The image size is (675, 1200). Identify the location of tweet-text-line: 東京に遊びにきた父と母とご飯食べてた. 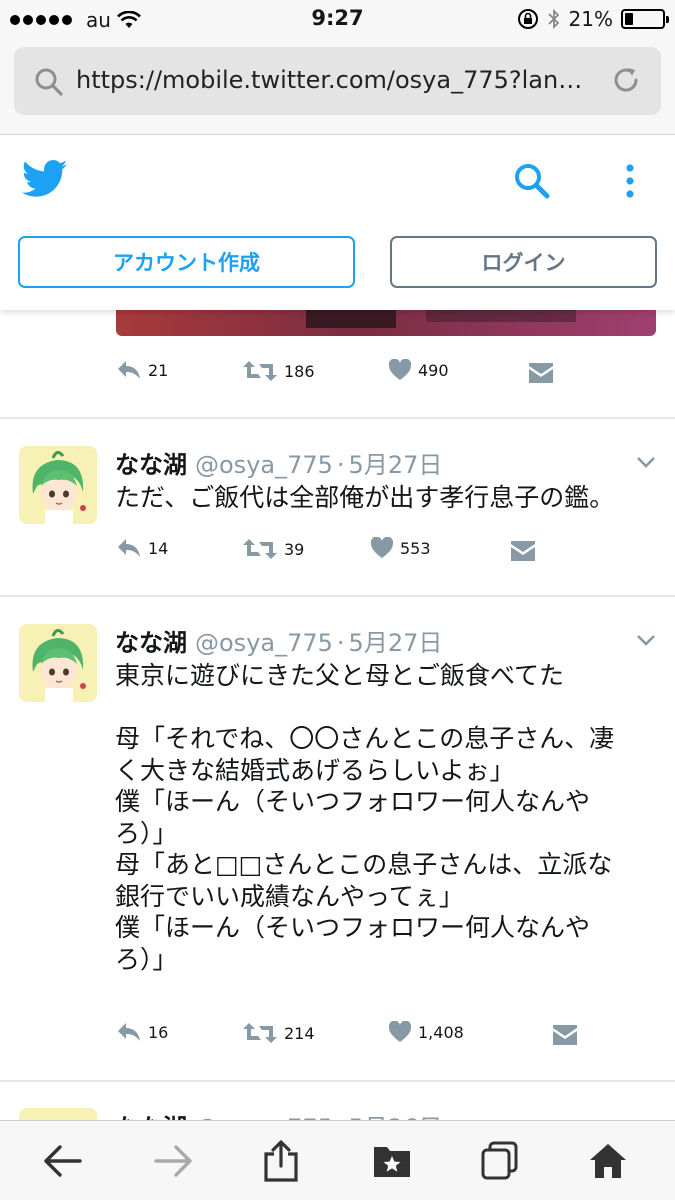
(340, 675).